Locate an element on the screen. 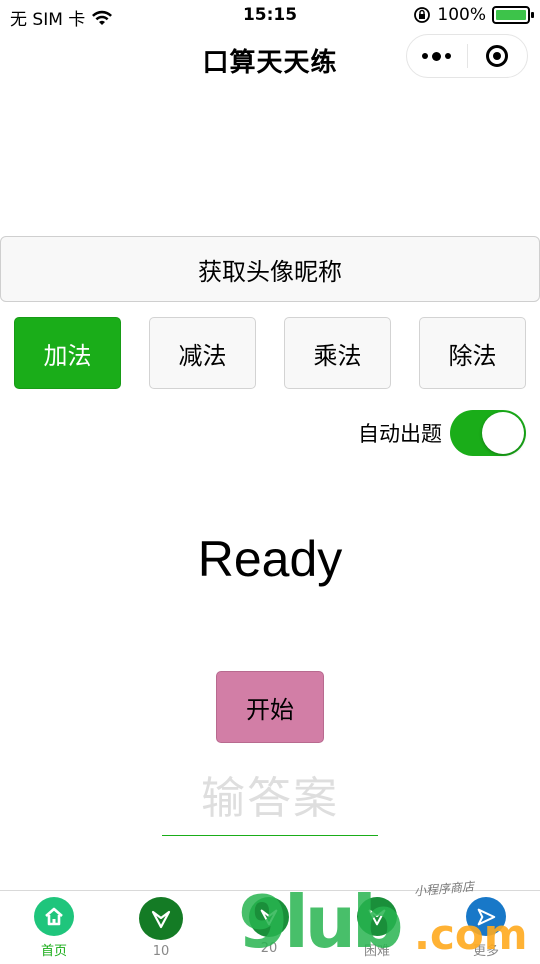  battery-fill is located at coordinates (511, 15).